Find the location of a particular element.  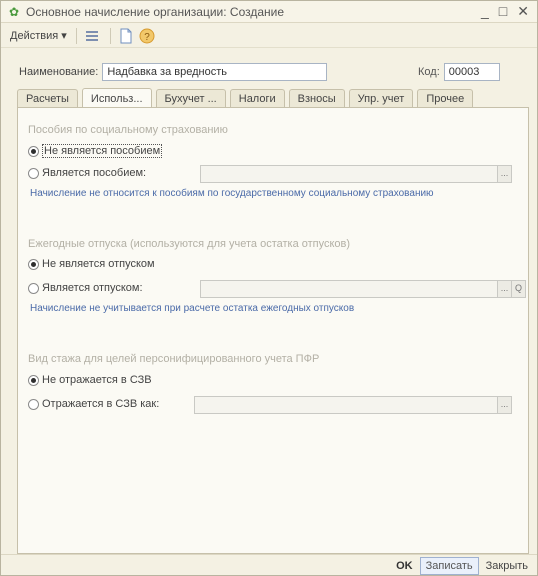

save-button: Записать is located at coordinates (449, 565).